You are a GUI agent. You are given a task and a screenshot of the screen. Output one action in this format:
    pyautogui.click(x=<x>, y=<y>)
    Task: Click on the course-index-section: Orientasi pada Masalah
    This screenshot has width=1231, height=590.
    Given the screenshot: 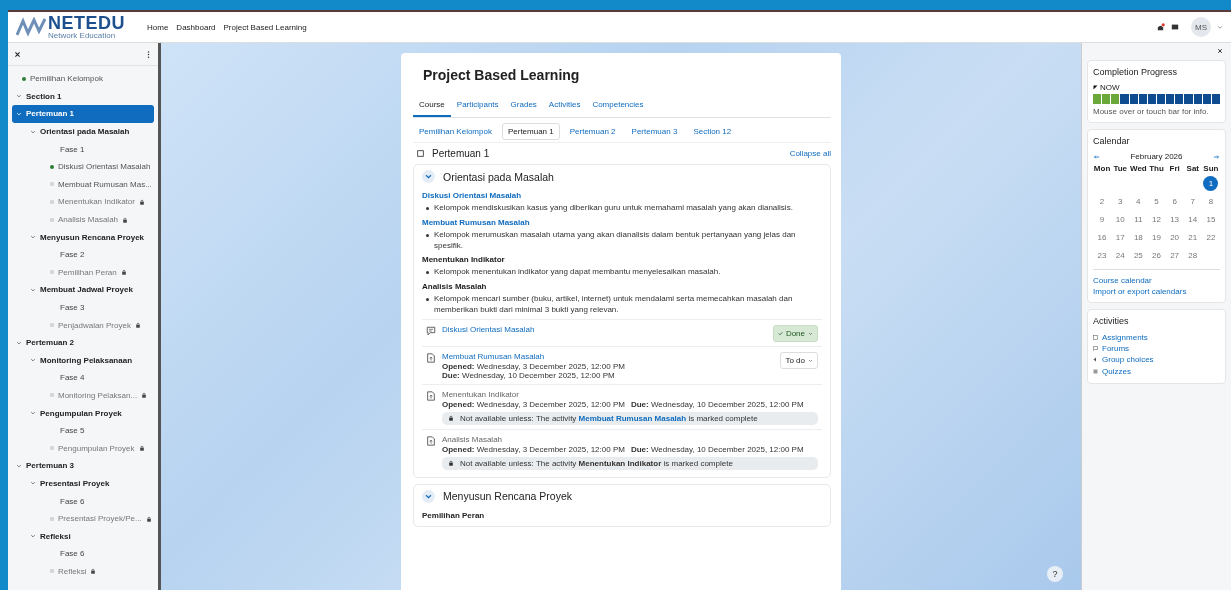 What is the action you would take?
    pyautogui.click(x=83, y=131)
    